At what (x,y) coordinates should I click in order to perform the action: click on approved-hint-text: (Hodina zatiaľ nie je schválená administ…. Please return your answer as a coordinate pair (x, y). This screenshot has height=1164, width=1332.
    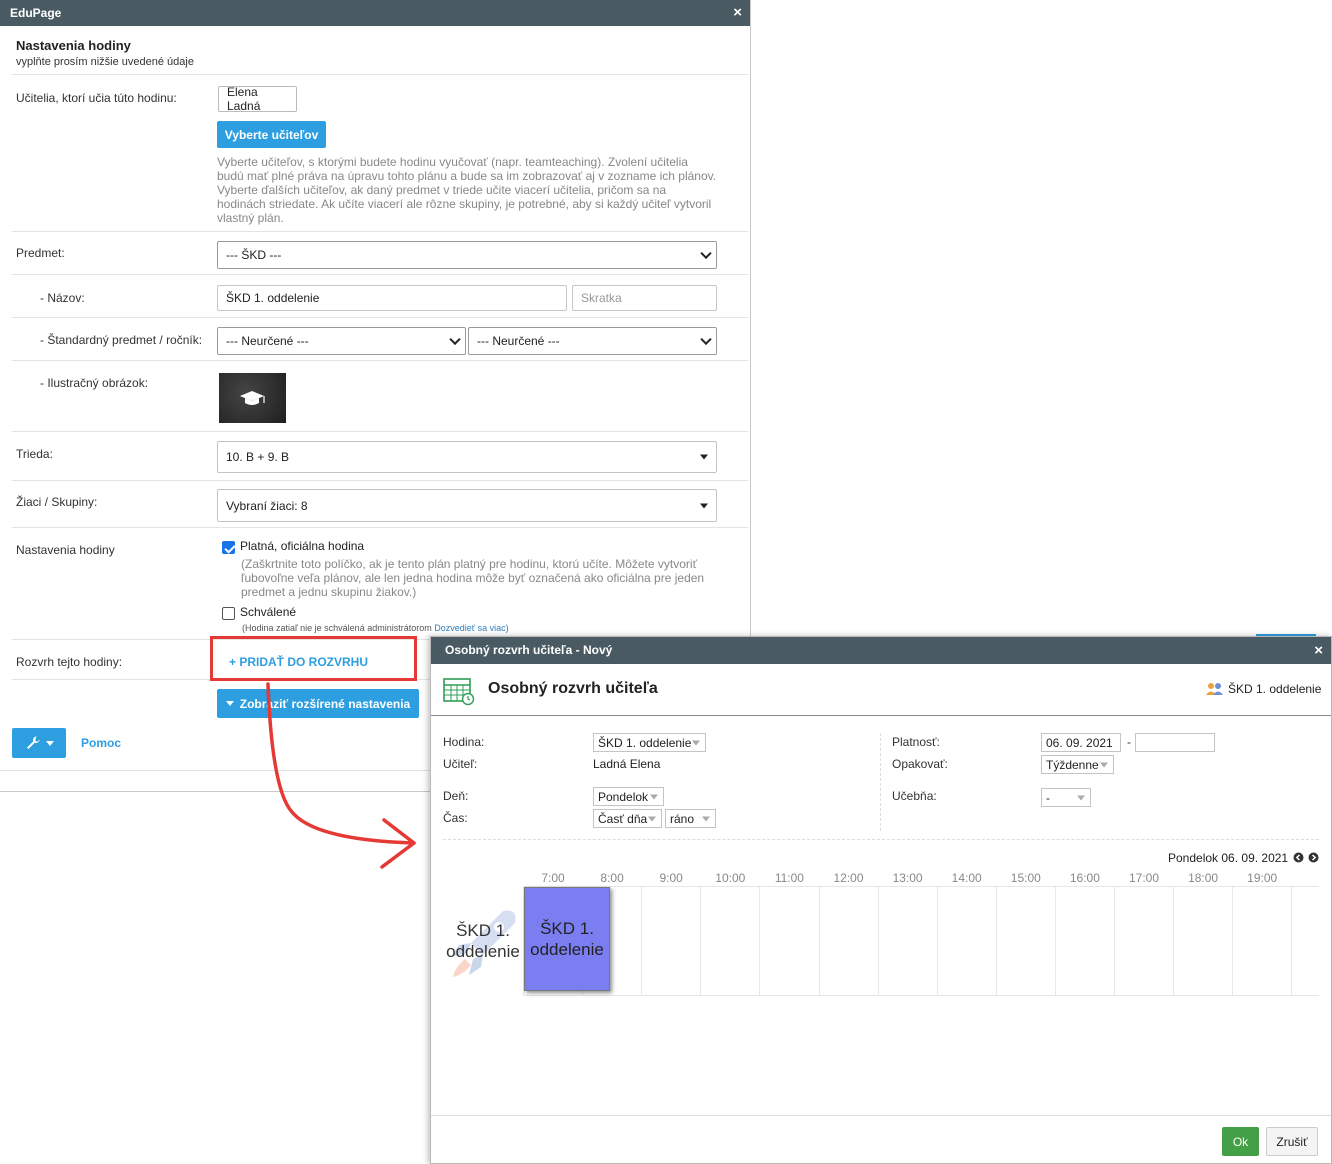
    Looking at the image, I should click on (337, 628).